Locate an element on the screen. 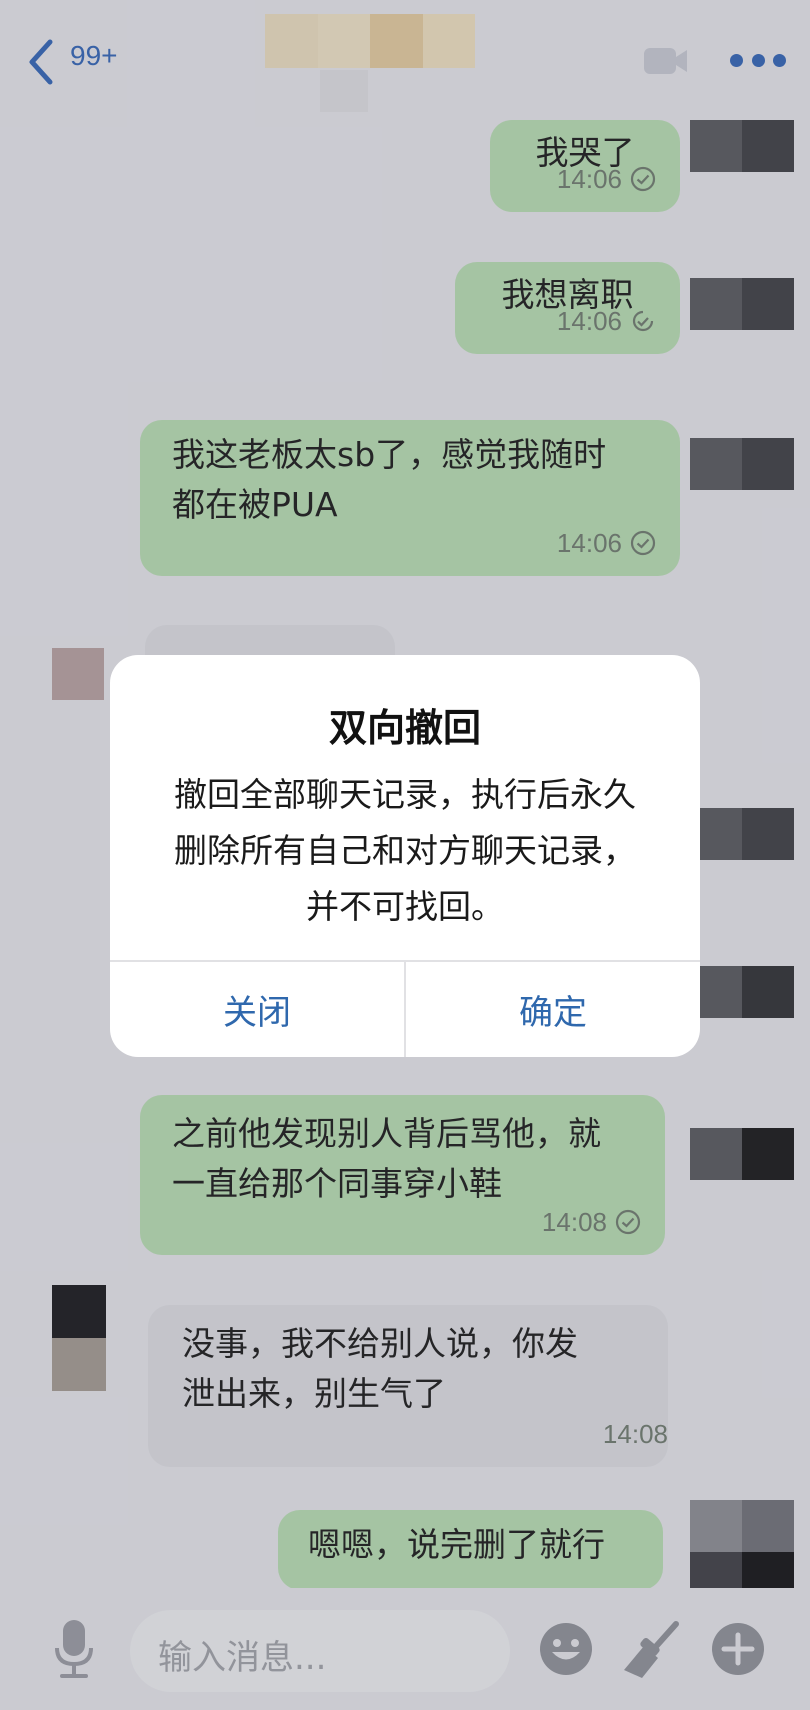 This screenshot has height=1710, width=810. confirm-button: 确定 is located at coordinates (553, 1009).